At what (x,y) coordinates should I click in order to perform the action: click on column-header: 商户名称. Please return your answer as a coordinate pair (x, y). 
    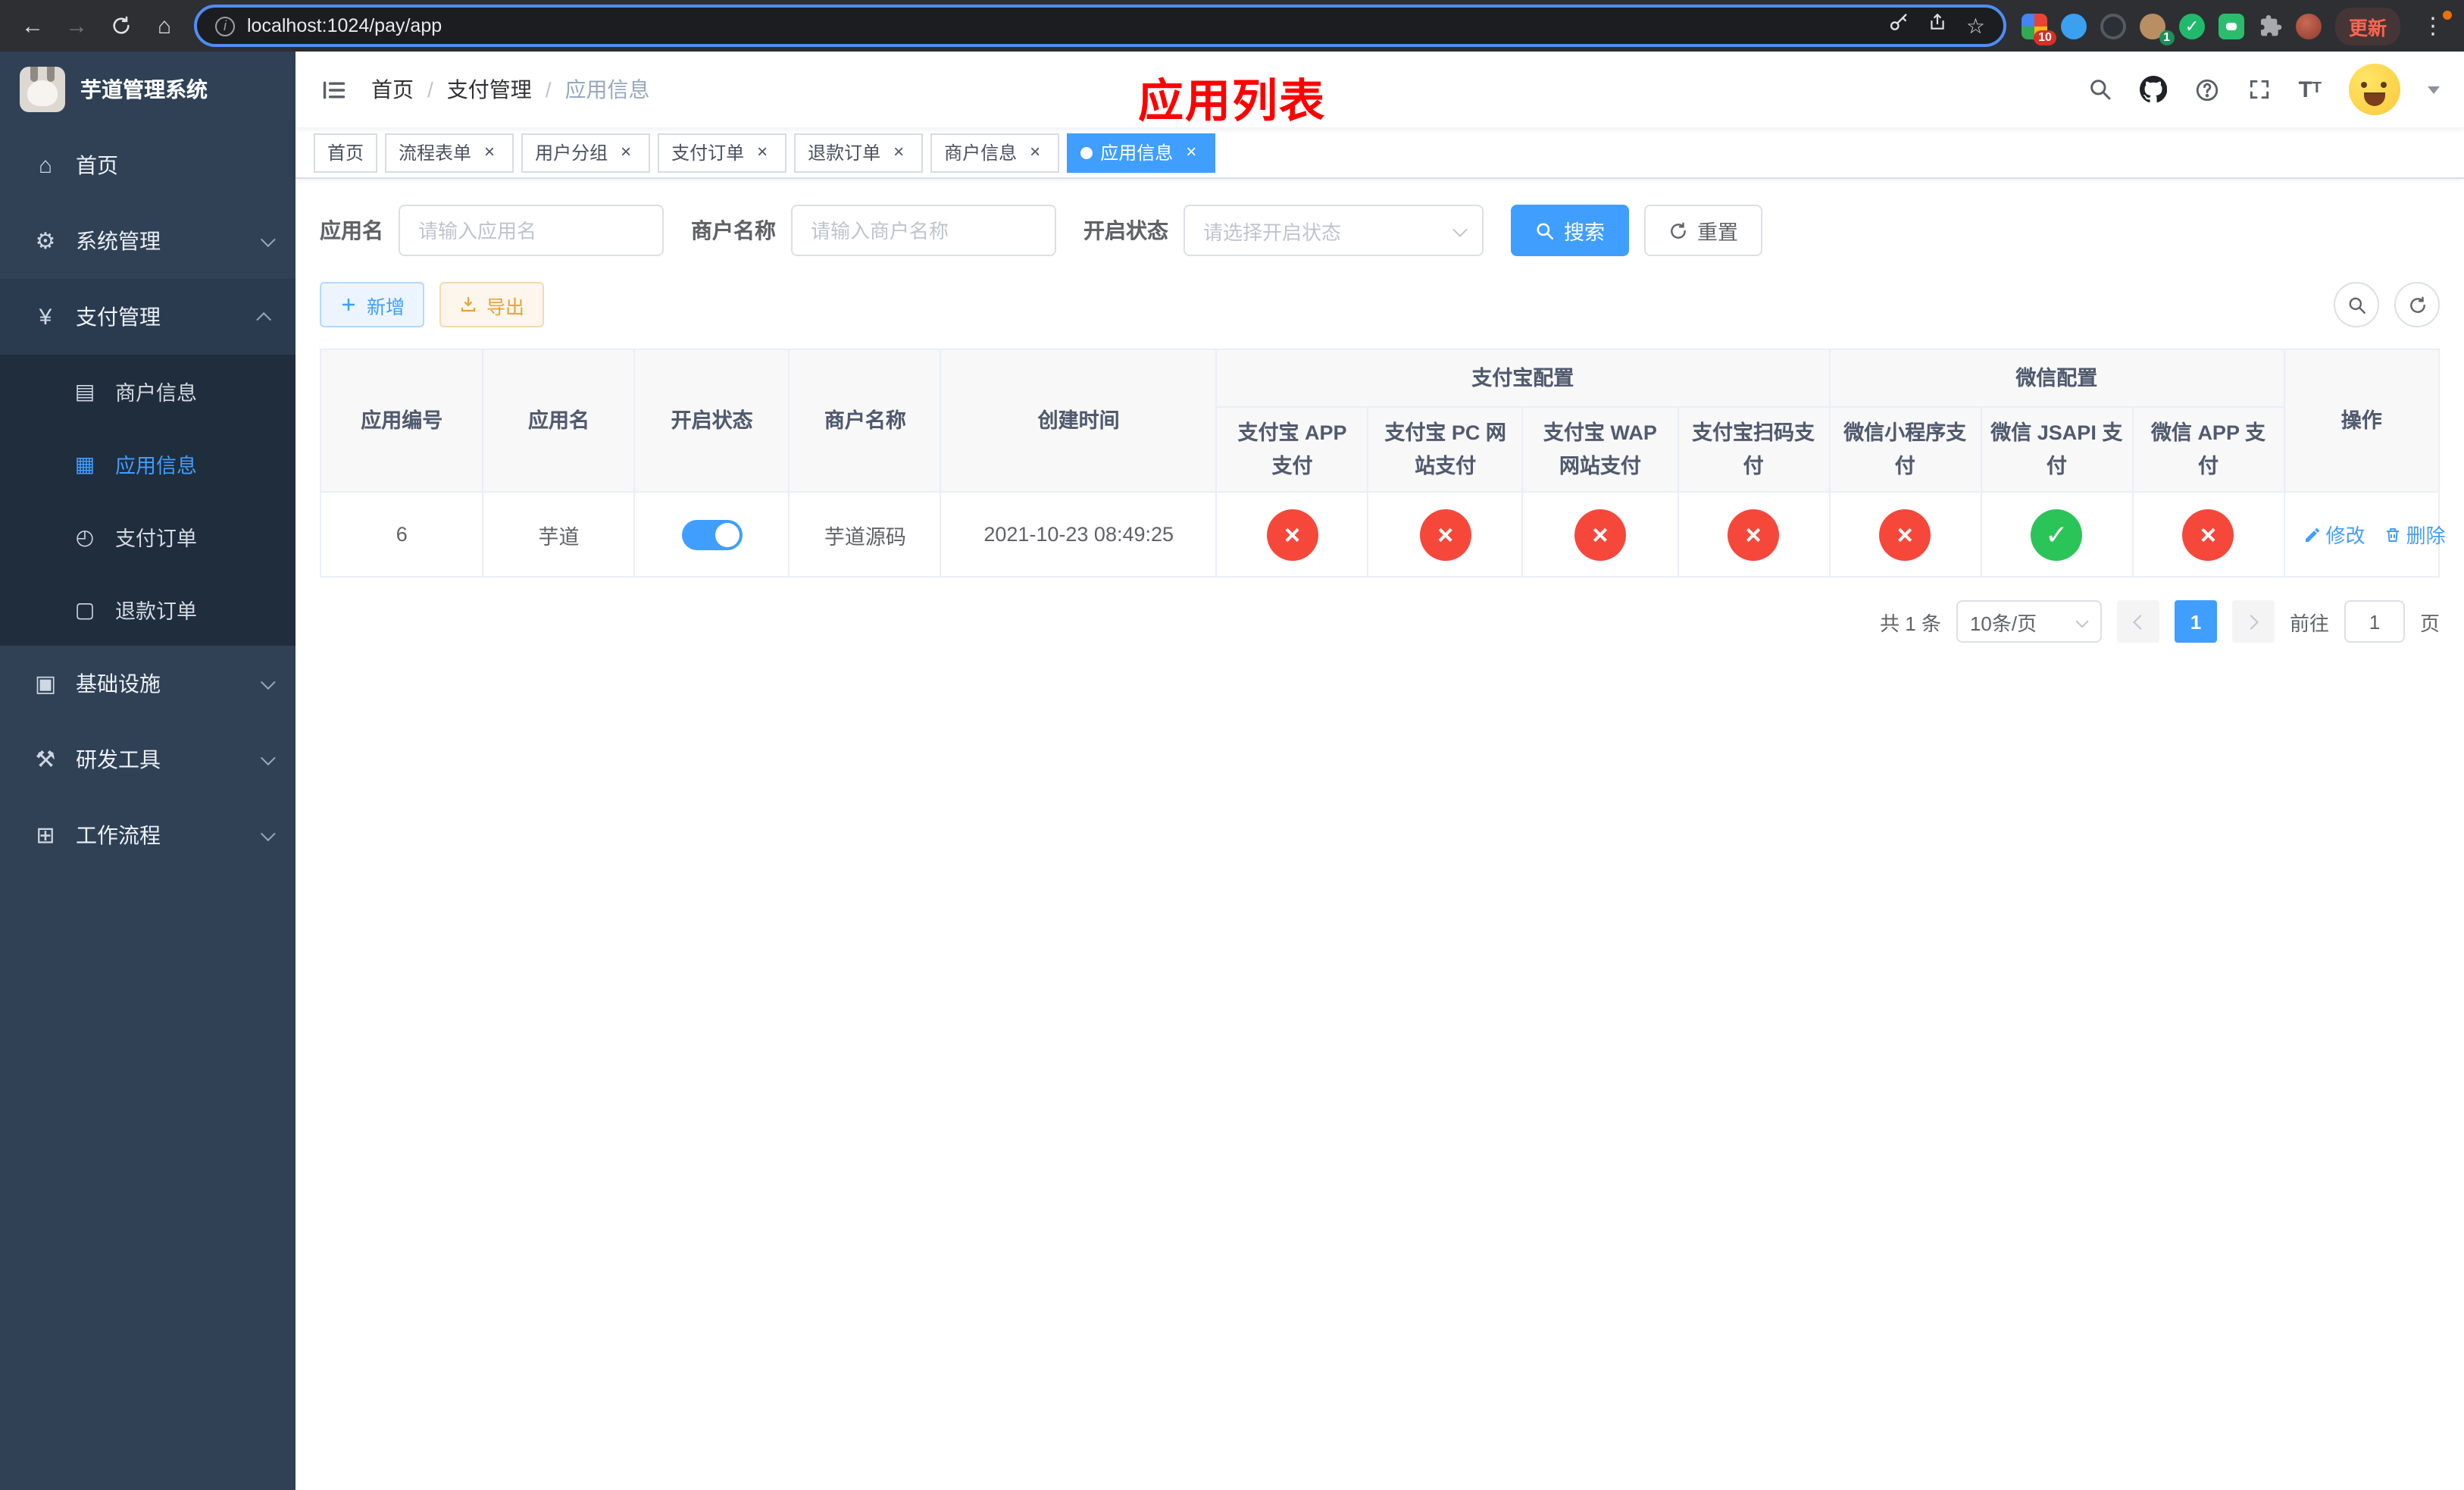
    Looking at the image, I should click on (865, 421).